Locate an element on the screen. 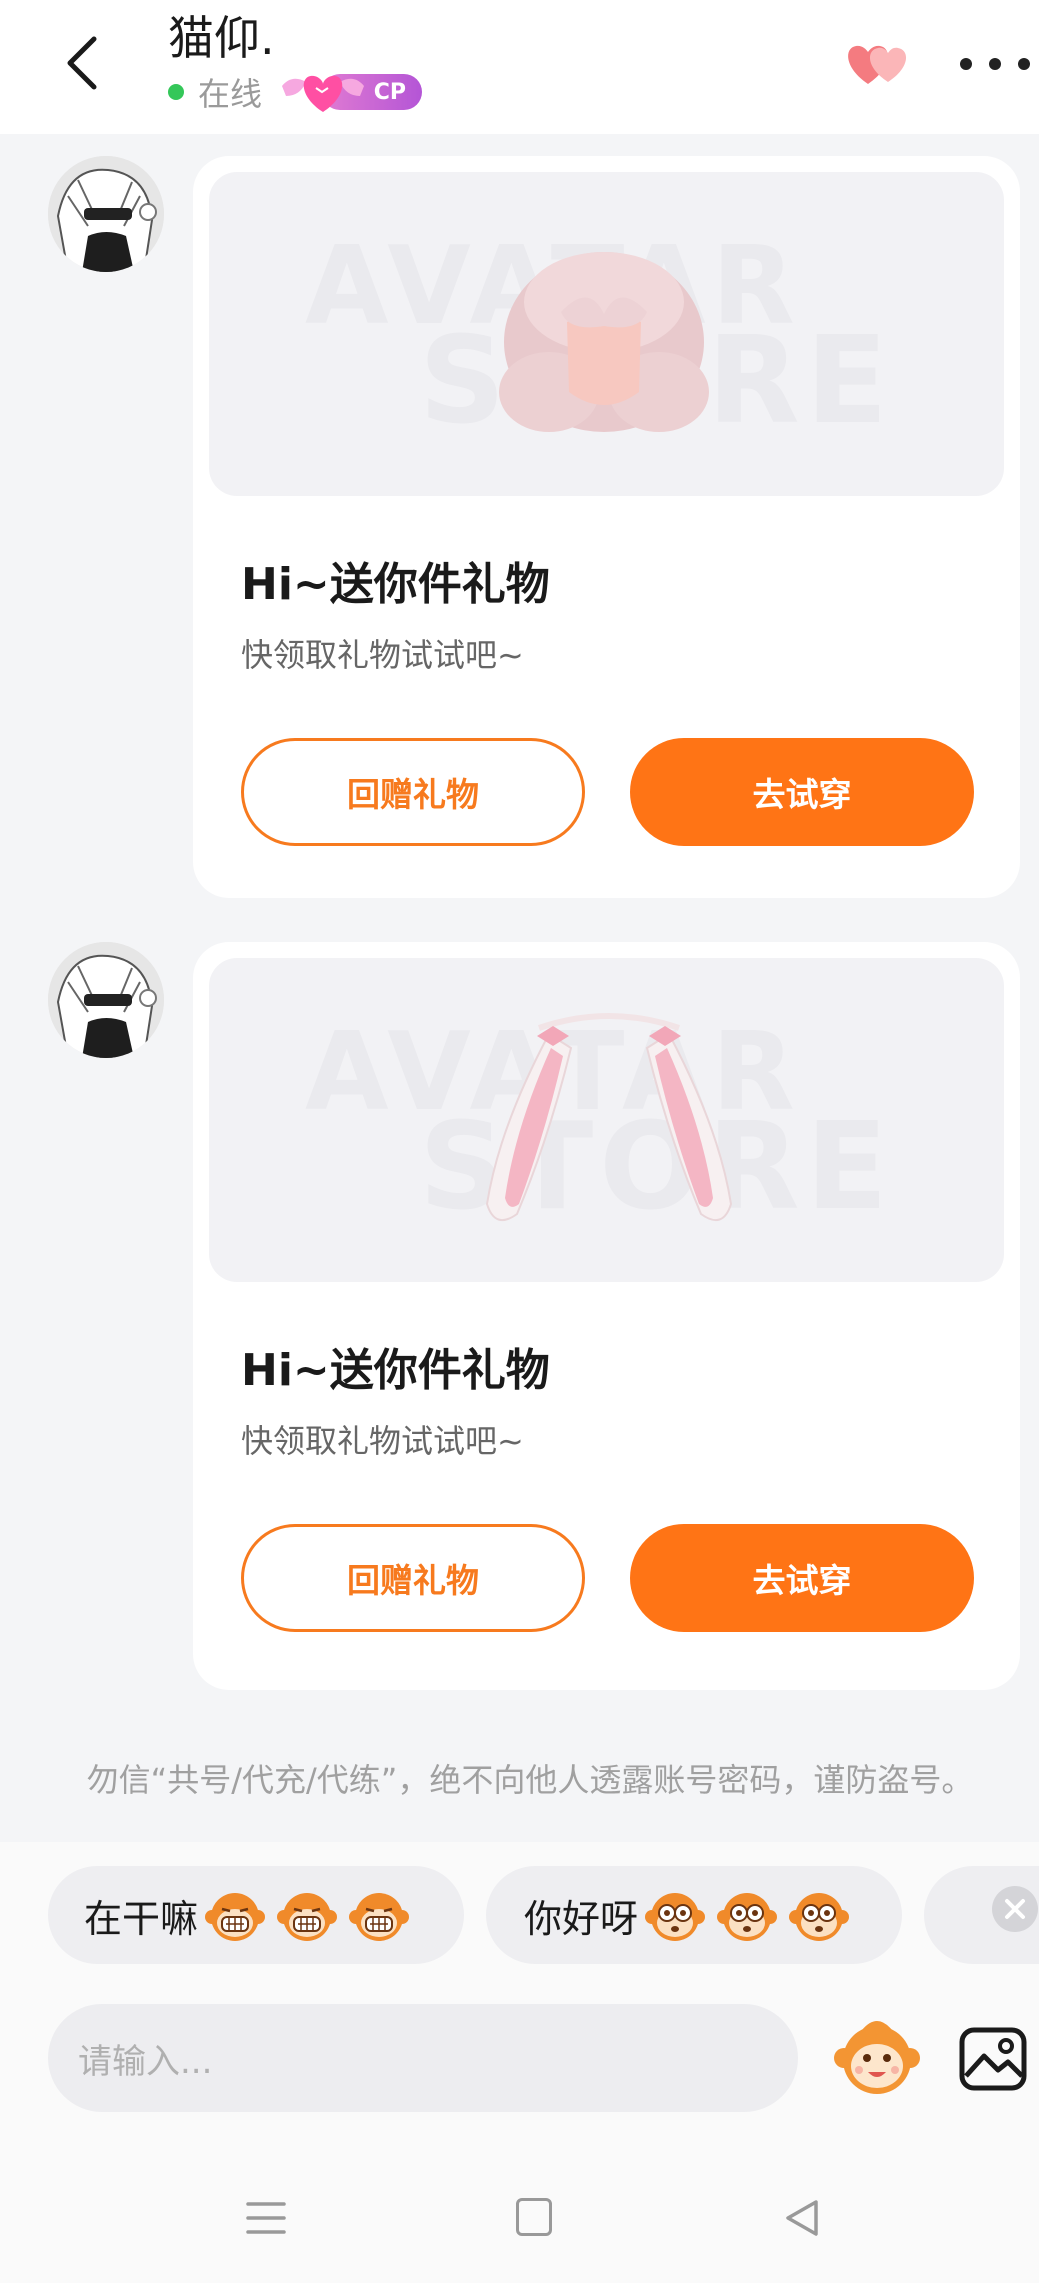 Image resolution: width=1039 pixels, height=2283 pixels. back-button is located at coordinates (82, 63).